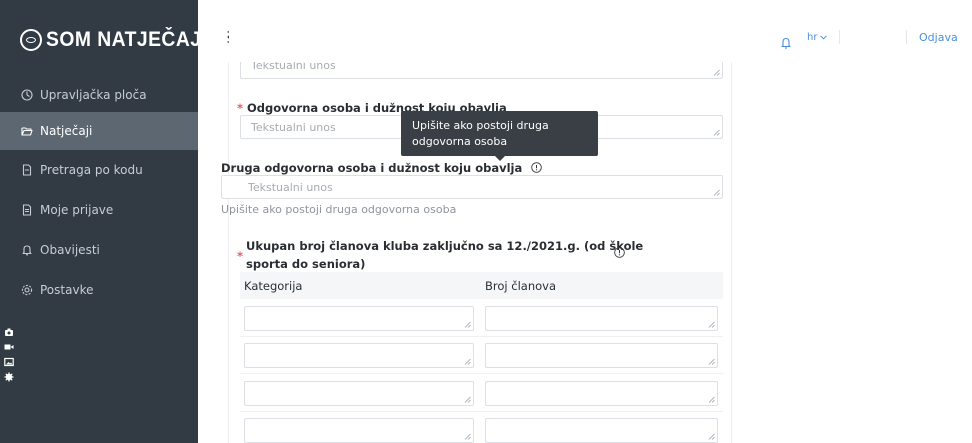 The width and height of the screenshot is (972, 443). Describe the element at coordinates (824, 37) in the screenshot. I see `chevron-down-icon` at that location.